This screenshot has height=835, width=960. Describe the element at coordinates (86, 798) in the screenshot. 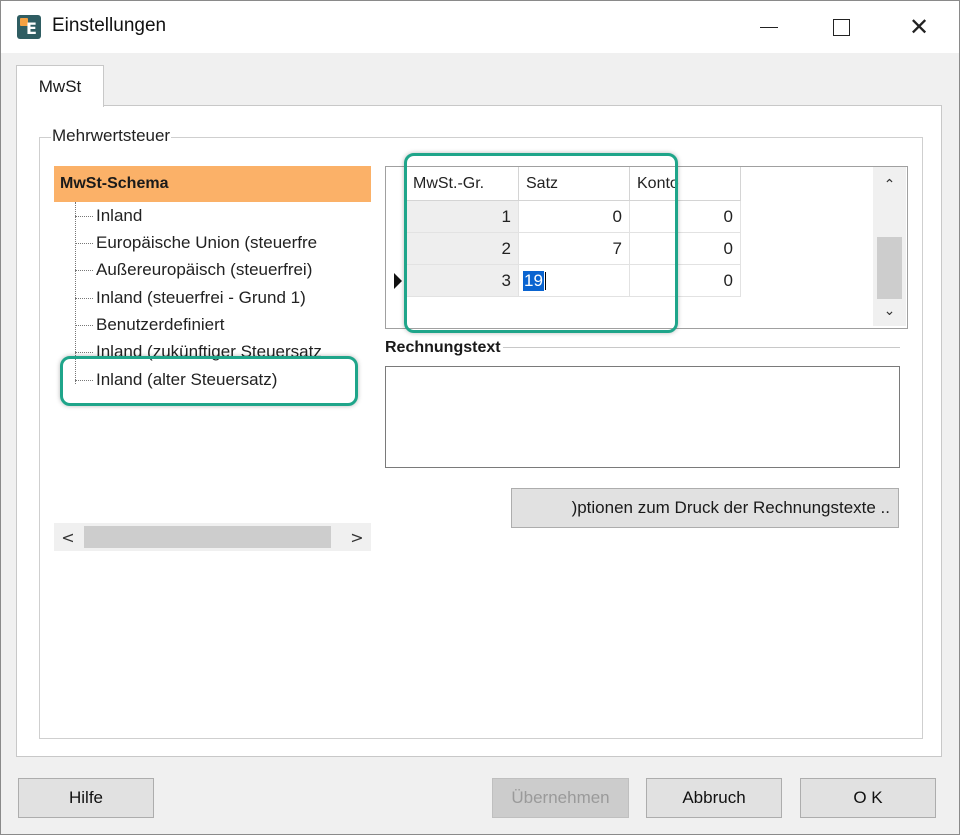

I see `help-button: Hilfe` at that location.